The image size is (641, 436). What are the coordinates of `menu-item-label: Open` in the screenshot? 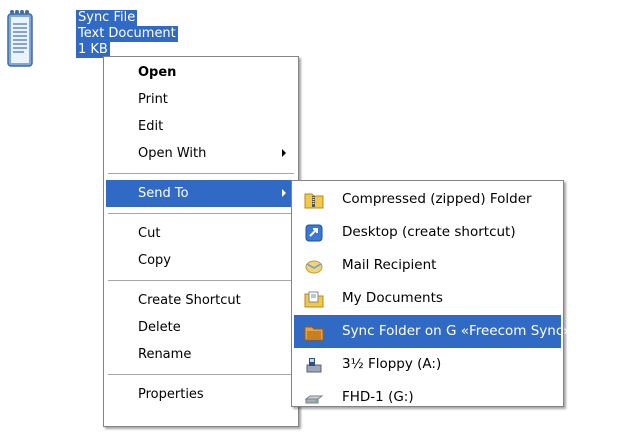 It's located at (157, 72).